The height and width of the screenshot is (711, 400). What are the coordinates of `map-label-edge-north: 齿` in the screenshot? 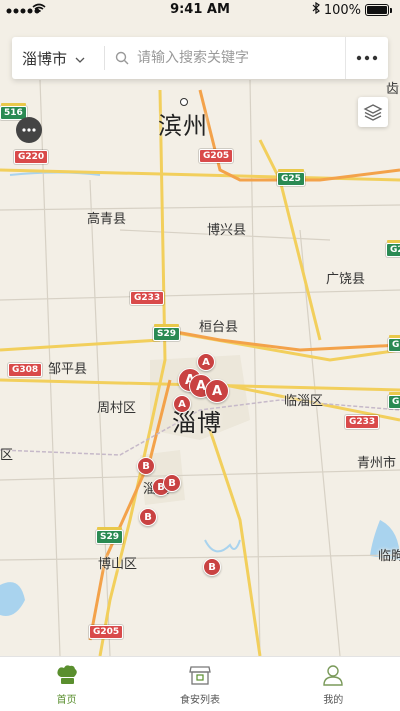 It's located at (393, 89).